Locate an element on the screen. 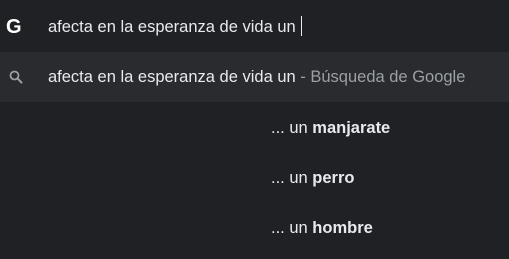 Image resolution: width=509 pixels, height=259 pixels. omnibox-input: afecta en la esperanza de vida un is located at coordinates (175, 26).